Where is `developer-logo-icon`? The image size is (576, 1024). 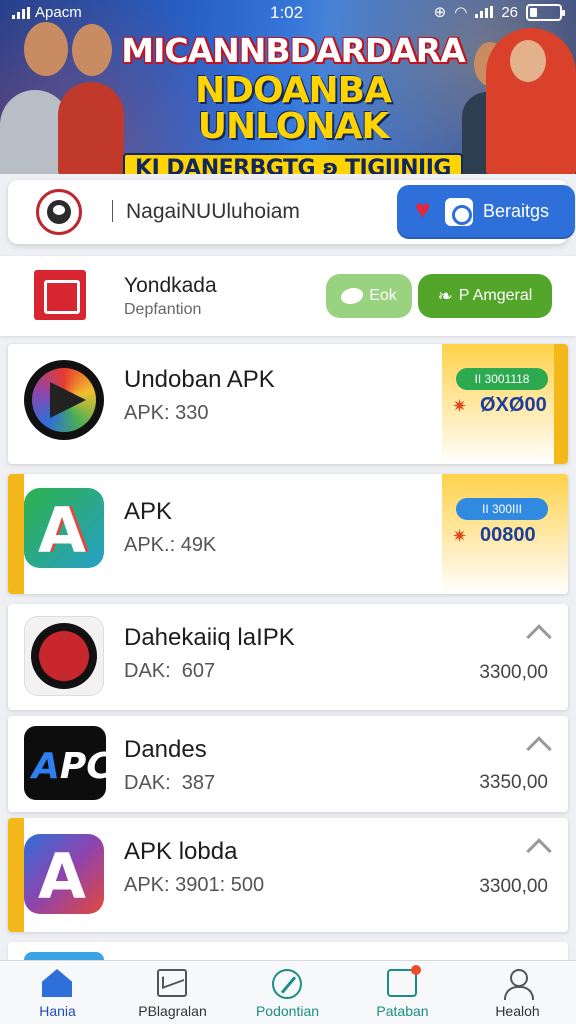 developer-logo-icon is located at coordinates (60, 295).